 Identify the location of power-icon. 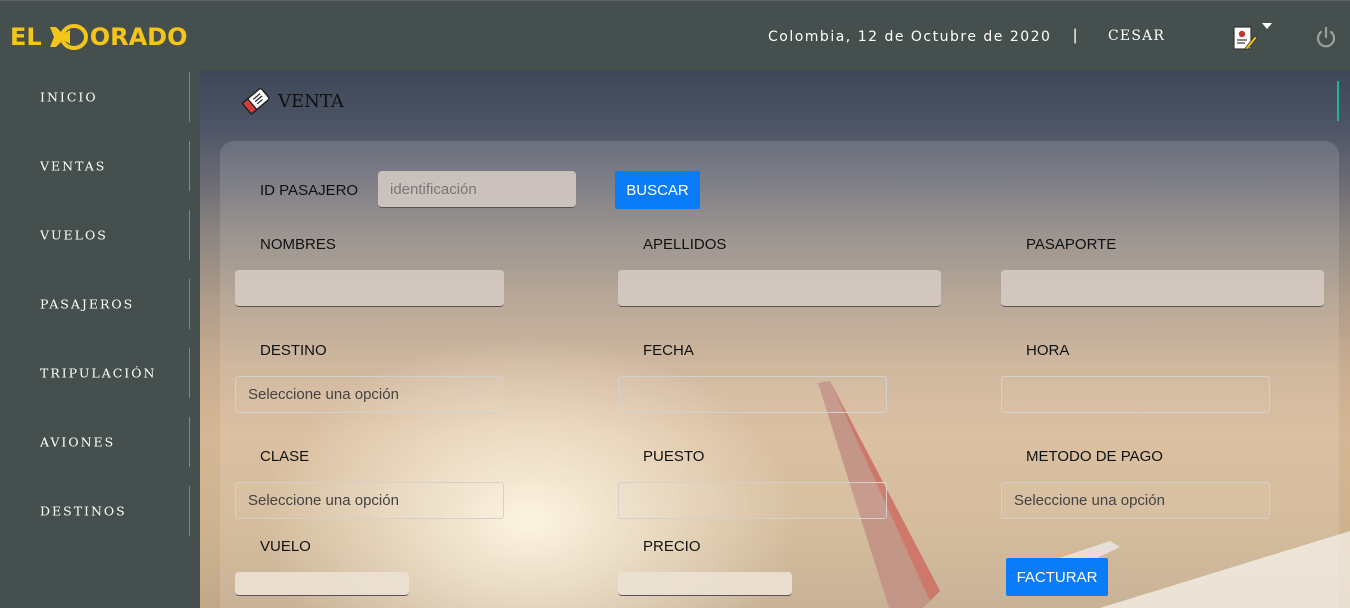
(1326, 38).